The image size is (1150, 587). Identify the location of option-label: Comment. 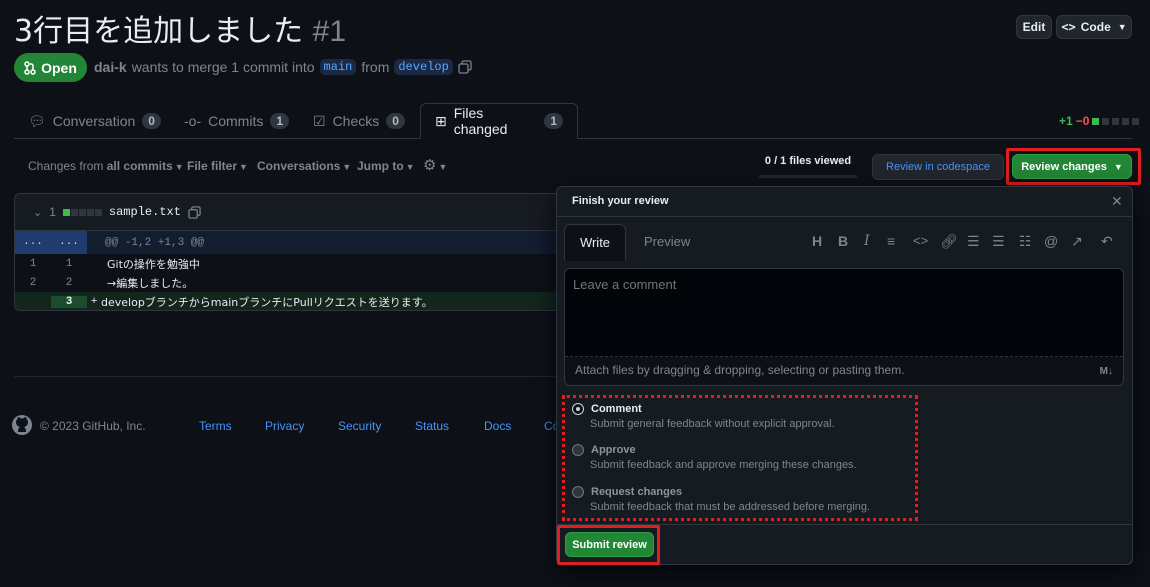
(616, 409).